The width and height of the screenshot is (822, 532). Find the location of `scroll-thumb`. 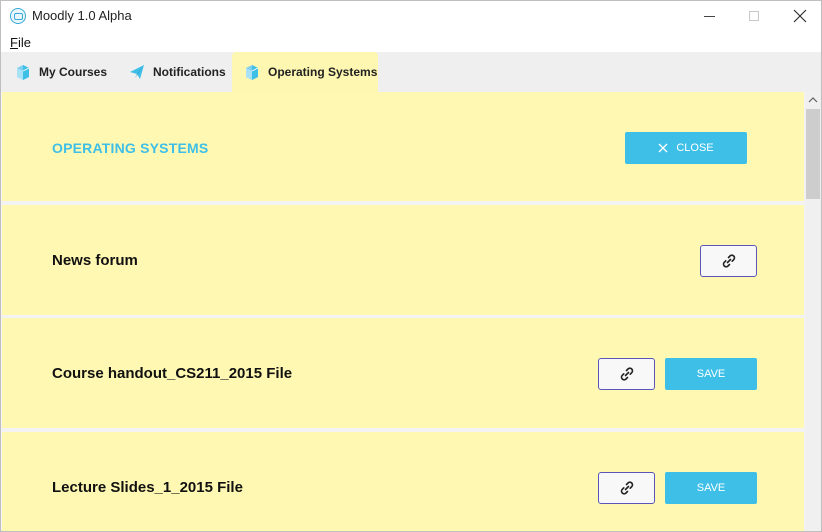

scroll-thumb is located at coordinates (813, 154).